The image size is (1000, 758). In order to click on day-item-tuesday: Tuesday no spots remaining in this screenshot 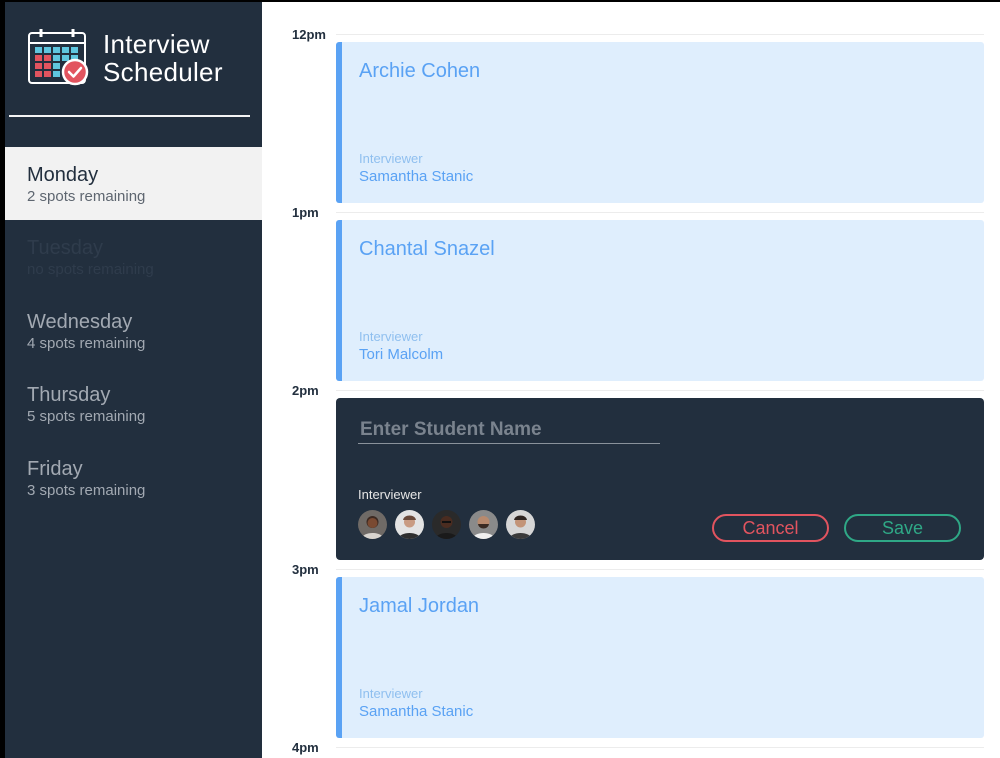, I will do `click(133, 256)`.